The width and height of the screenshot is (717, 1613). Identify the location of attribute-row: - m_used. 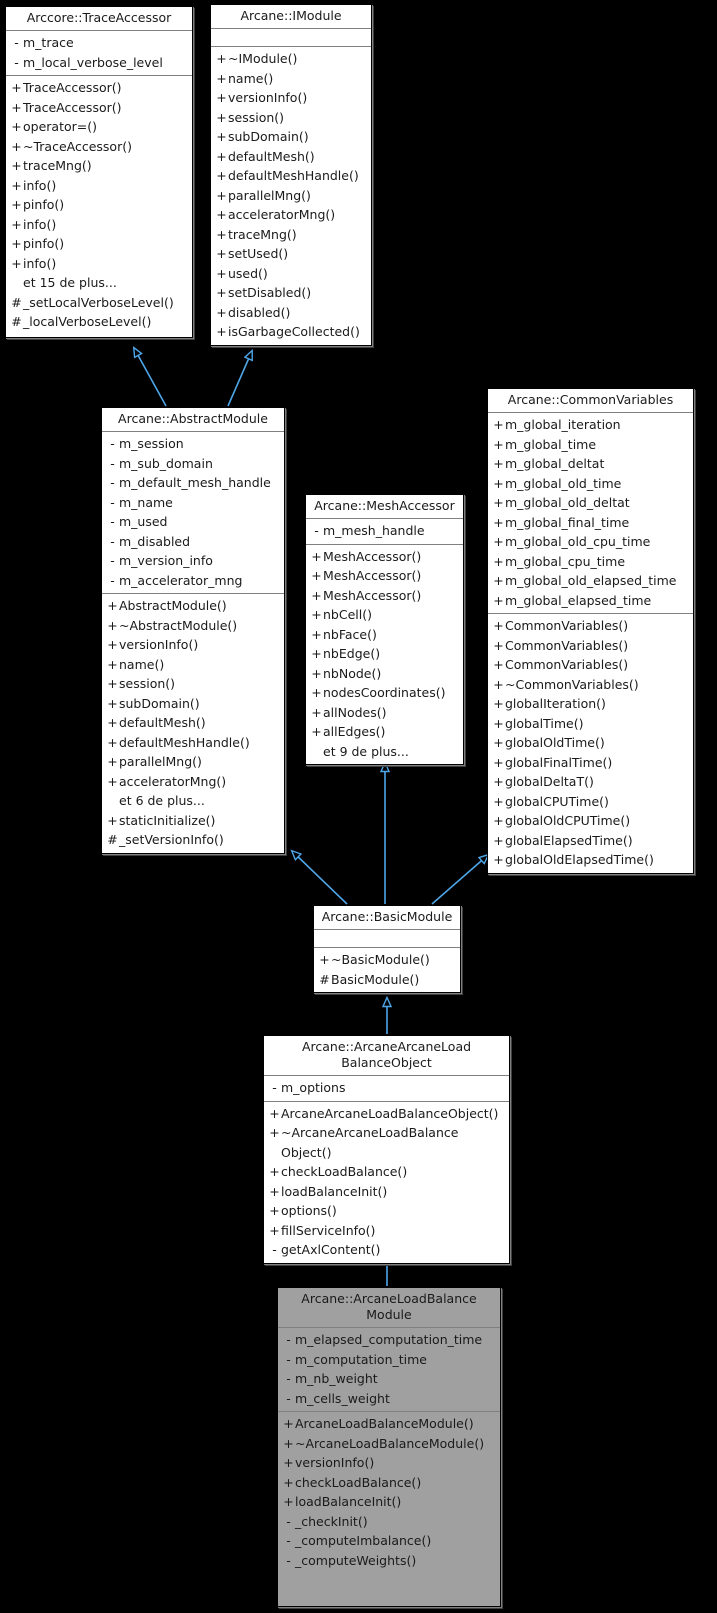
(193, 522).